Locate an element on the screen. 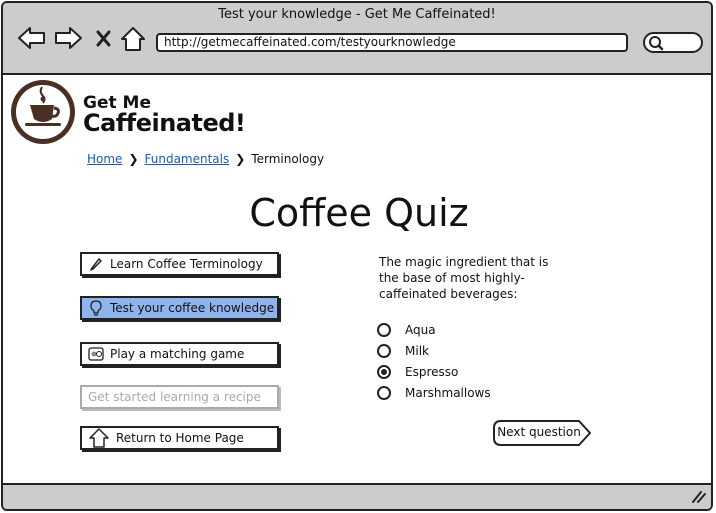 The image size is (716, 513). forward-icon is located at coordinates (68, 38).